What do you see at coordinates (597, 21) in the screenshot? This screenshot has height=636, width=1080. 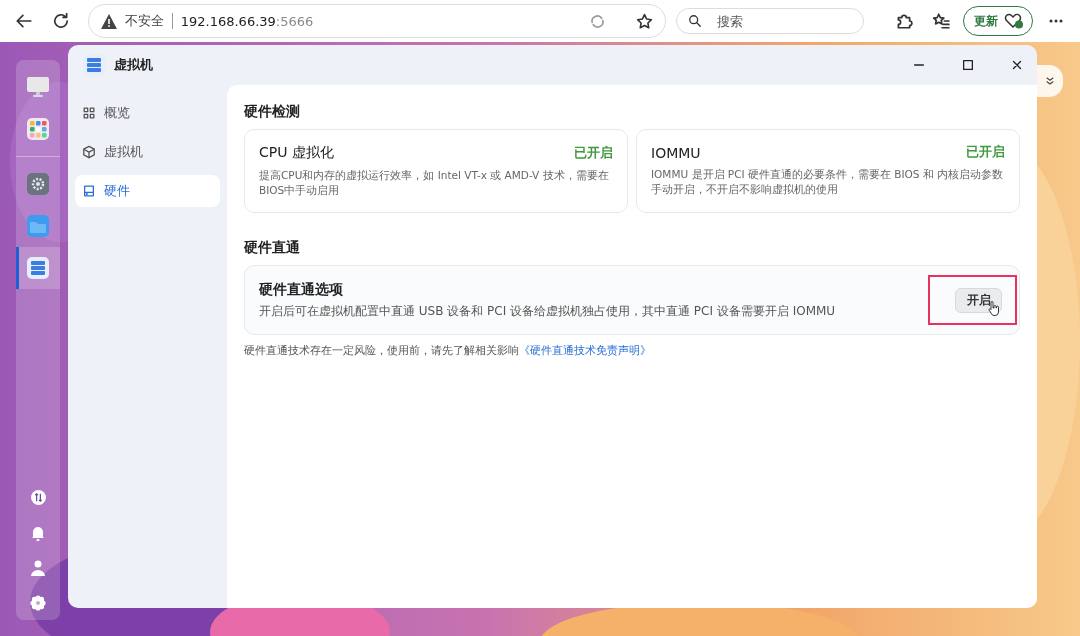 I see `refresh-swirl-icon` at bounding box center [597, 21].